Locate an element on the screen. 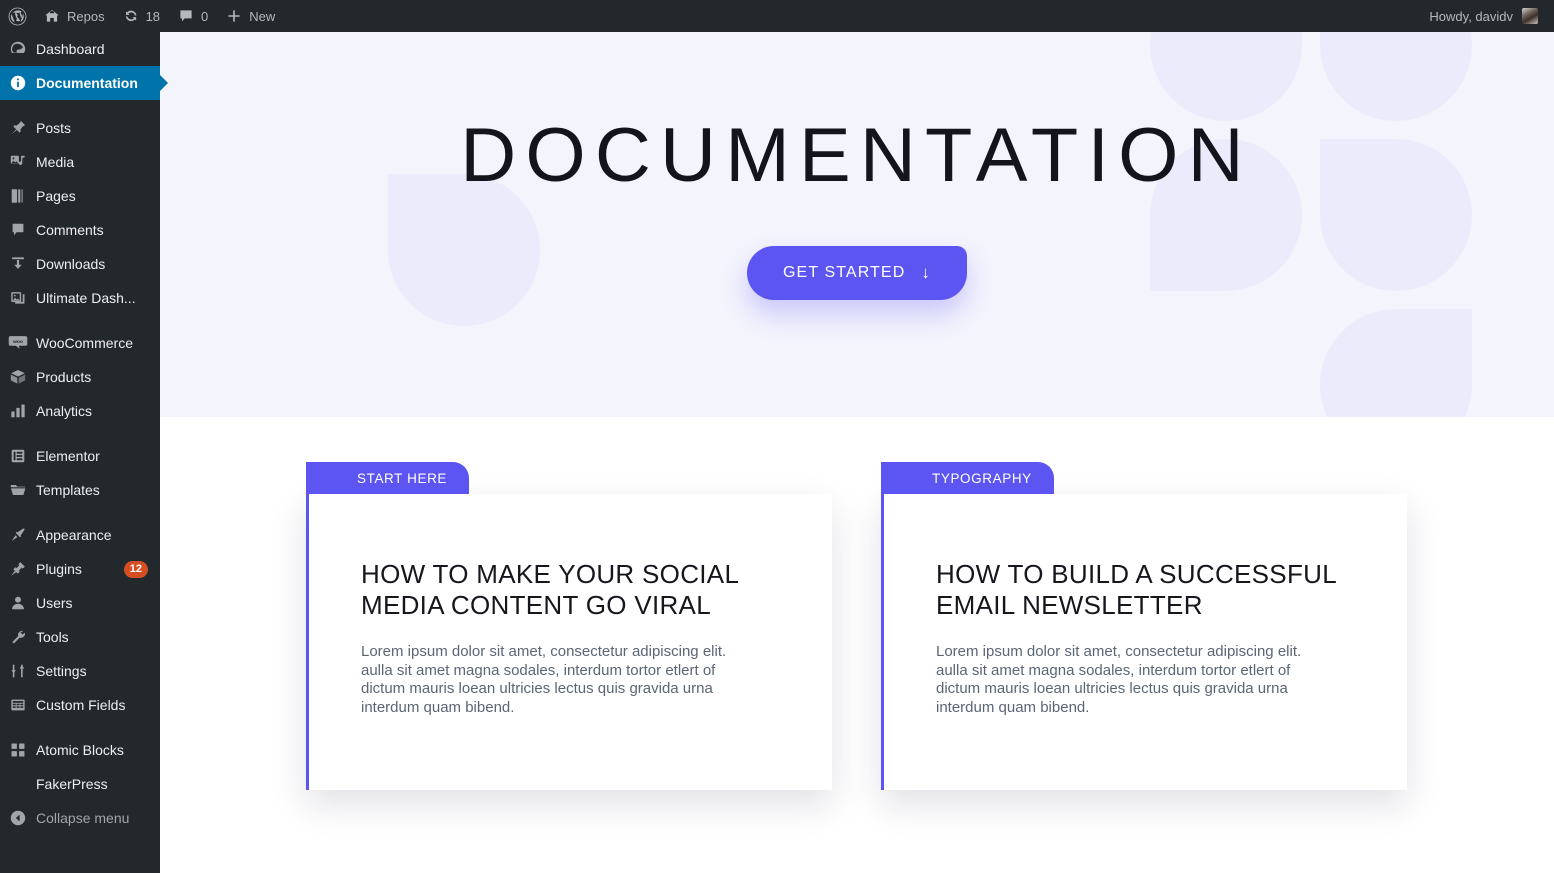 The height and width of the screenshot is (873, 1554). folder-icon is located at coordinates (18, 490).